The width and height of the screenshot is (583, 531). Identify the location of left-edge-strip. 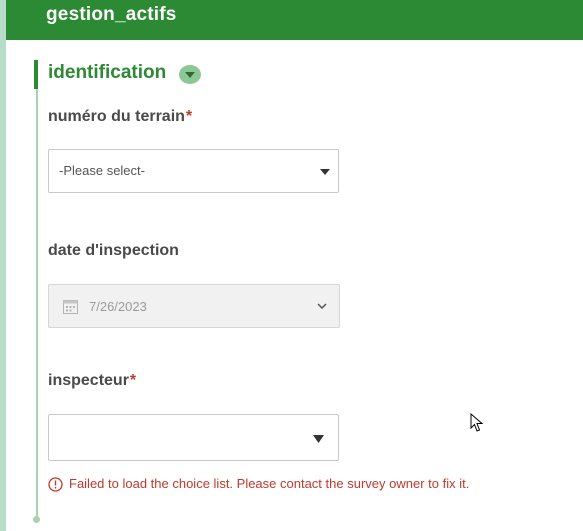
(3, 265).